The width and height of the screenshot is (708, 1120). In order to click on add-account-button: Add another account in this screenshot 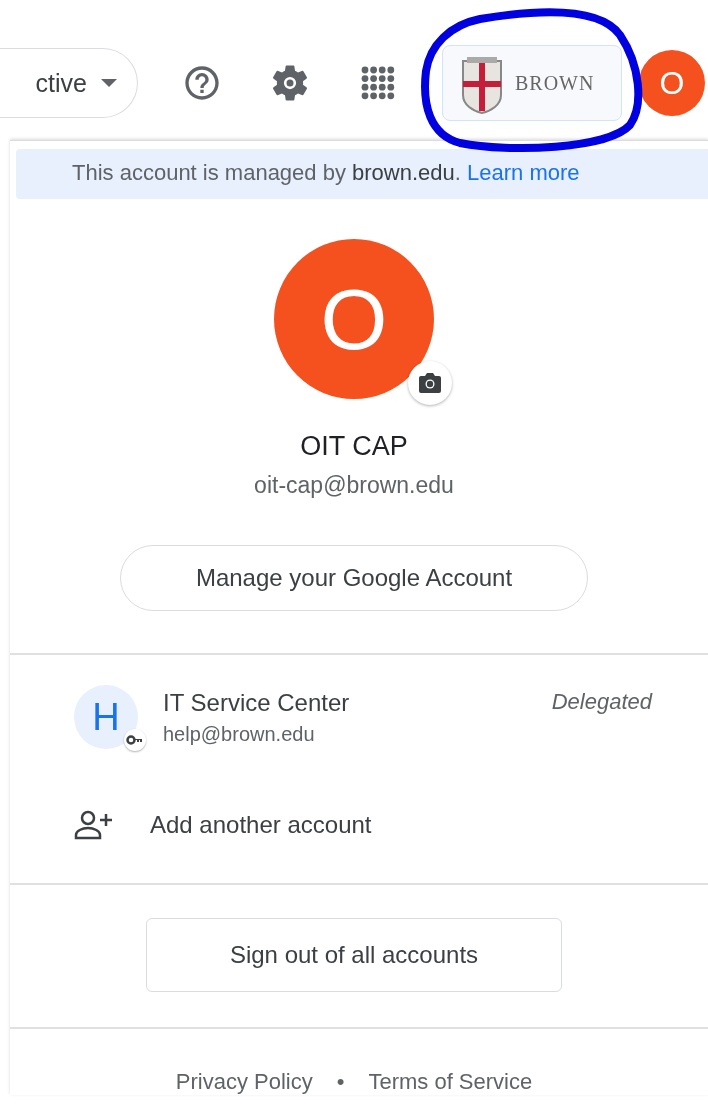, I will do `click(359, 825)`.